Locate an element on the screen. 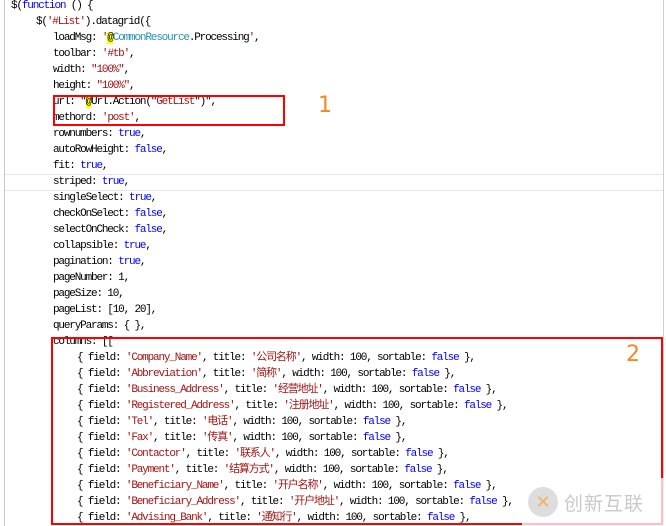 The width and height of the screenshot is (666, 526). code-line: pagination: true, is located at coordinates (100, 262).